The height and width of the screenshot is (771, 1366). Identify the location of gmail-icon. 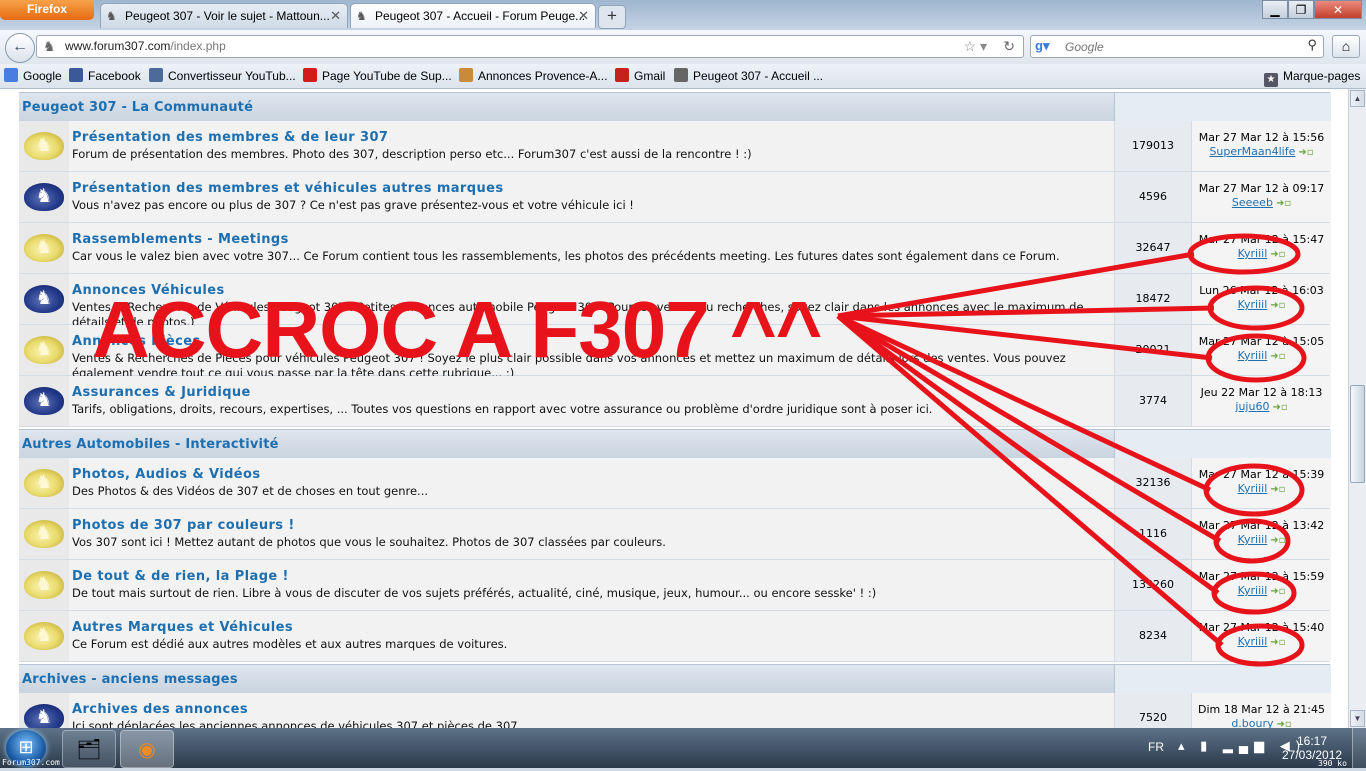
(622, 75).